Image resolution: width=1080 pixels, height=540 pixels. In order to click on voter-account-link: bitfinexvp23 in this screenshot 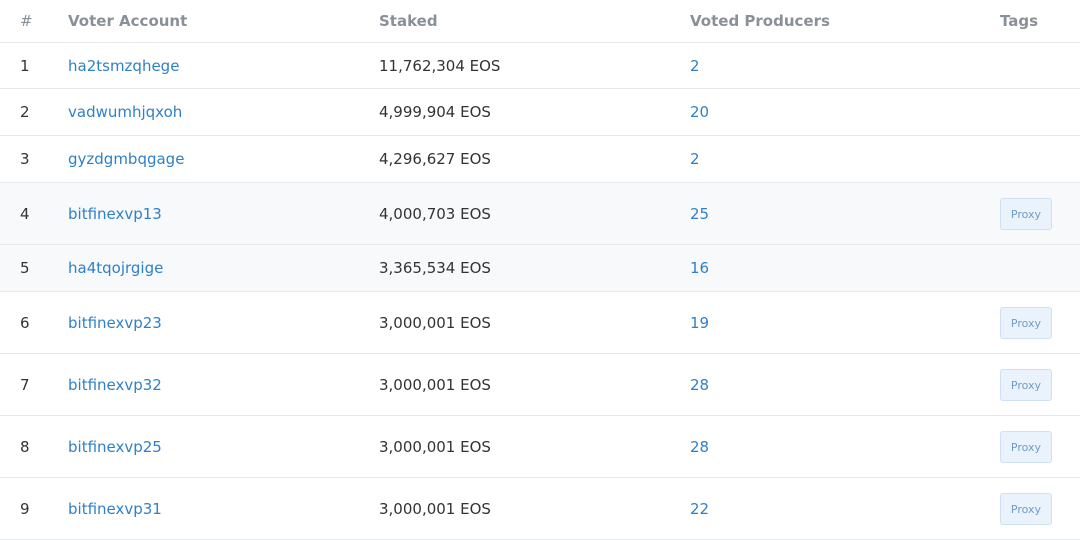, I will do `click(115, 323)`.